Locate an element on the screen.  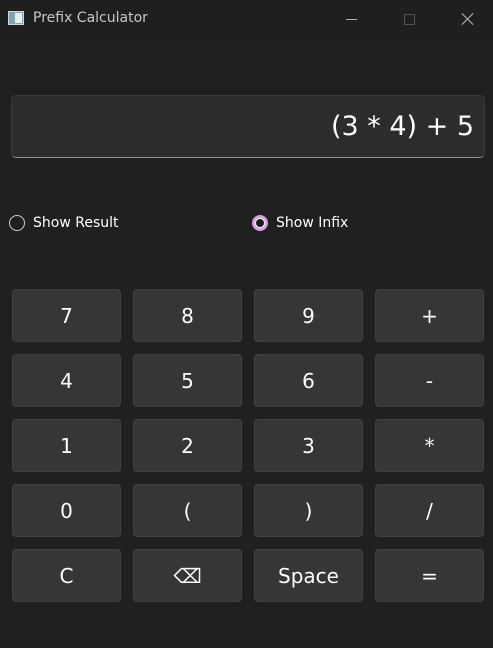
show-result-radio: Show Result is located at coordinates (63, 223).